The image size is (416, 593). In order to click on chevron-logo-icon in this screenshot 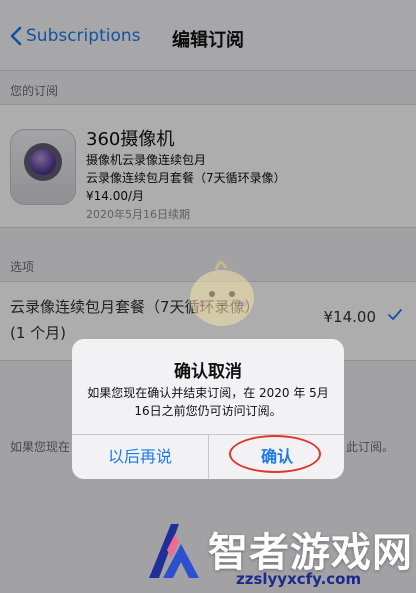, I will do `click(174, 551)`.